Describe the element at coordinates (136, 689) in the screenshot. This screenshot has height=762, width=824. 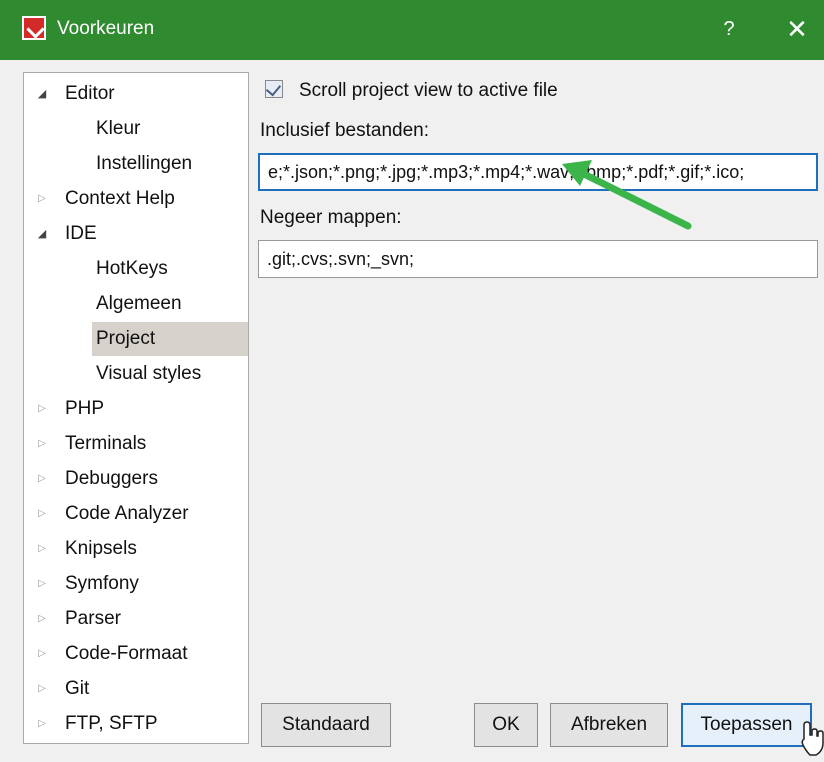
I see `tree-item-git: ▷ Git` at that location.